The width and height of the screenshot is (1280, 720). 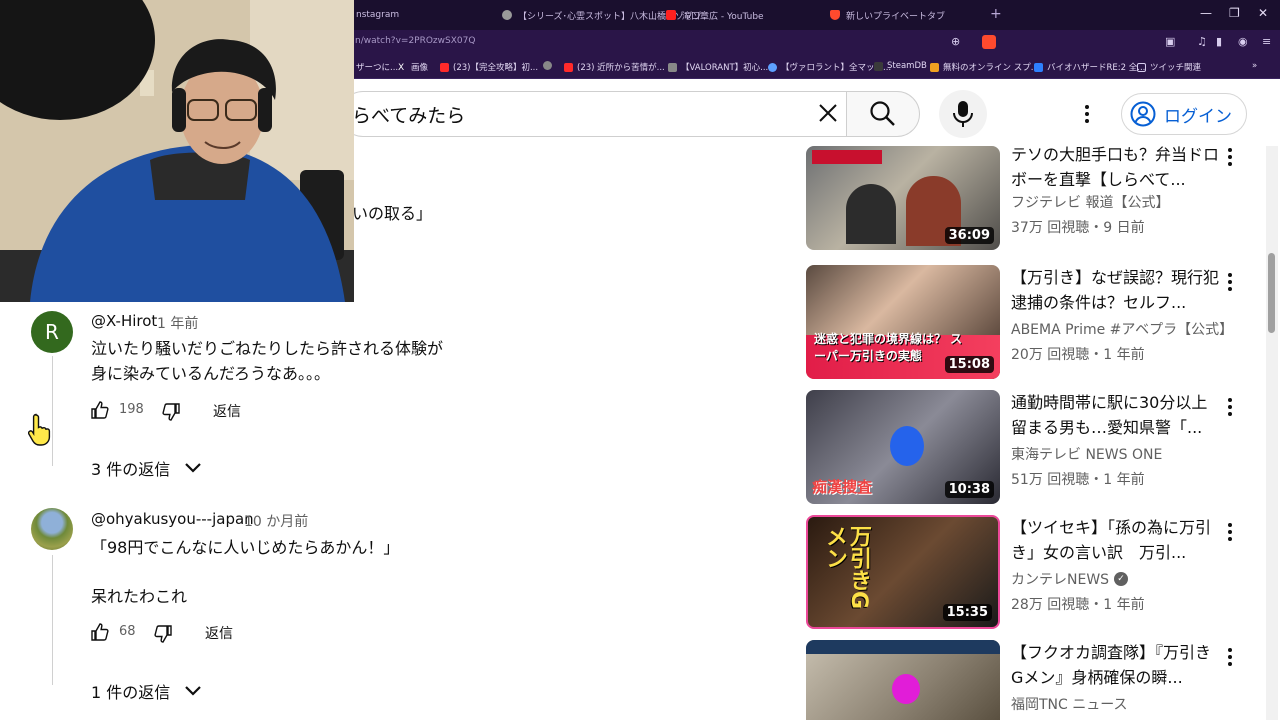 What do you see at coordinates (715, 15) in the screenshot?
I see `tab-youtube: 滝口章広 - YouTube` at bounding box center [715, 15].